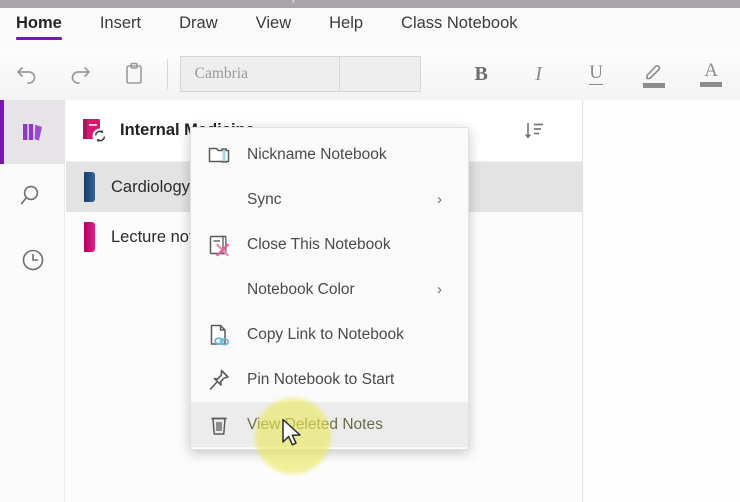 Image resolution: width=740 pixels, height=502 pixels. I want to click on notebooks-icon, so click(32, 132).